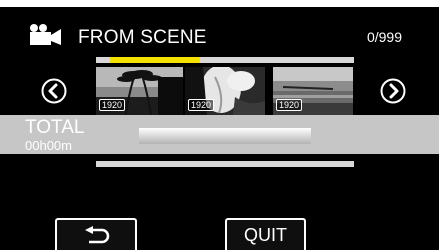 This screenshot has height=250, width=439. Describe the element at coordinates (45, 34) in the screenshot. I see `video-camera-icon` at that location.